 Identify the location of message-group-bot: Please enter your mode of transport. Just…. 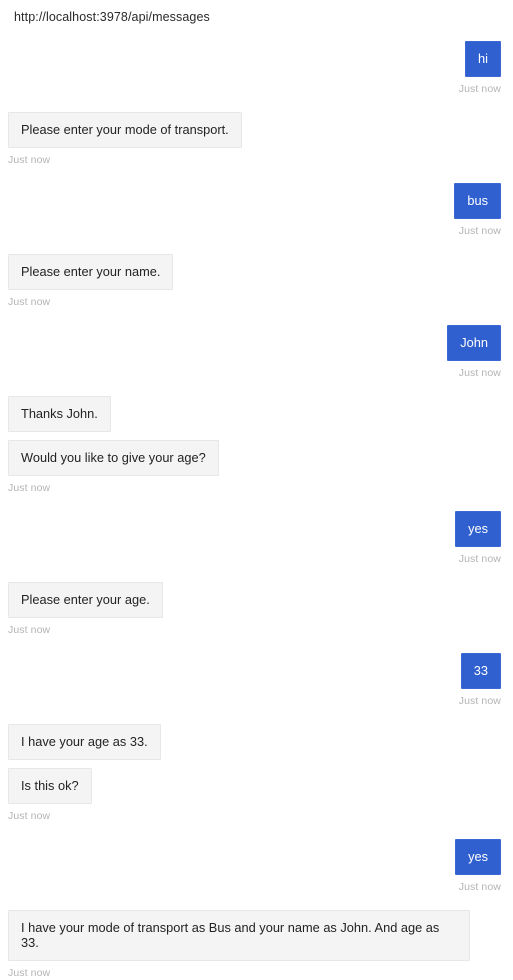
(253, 139).